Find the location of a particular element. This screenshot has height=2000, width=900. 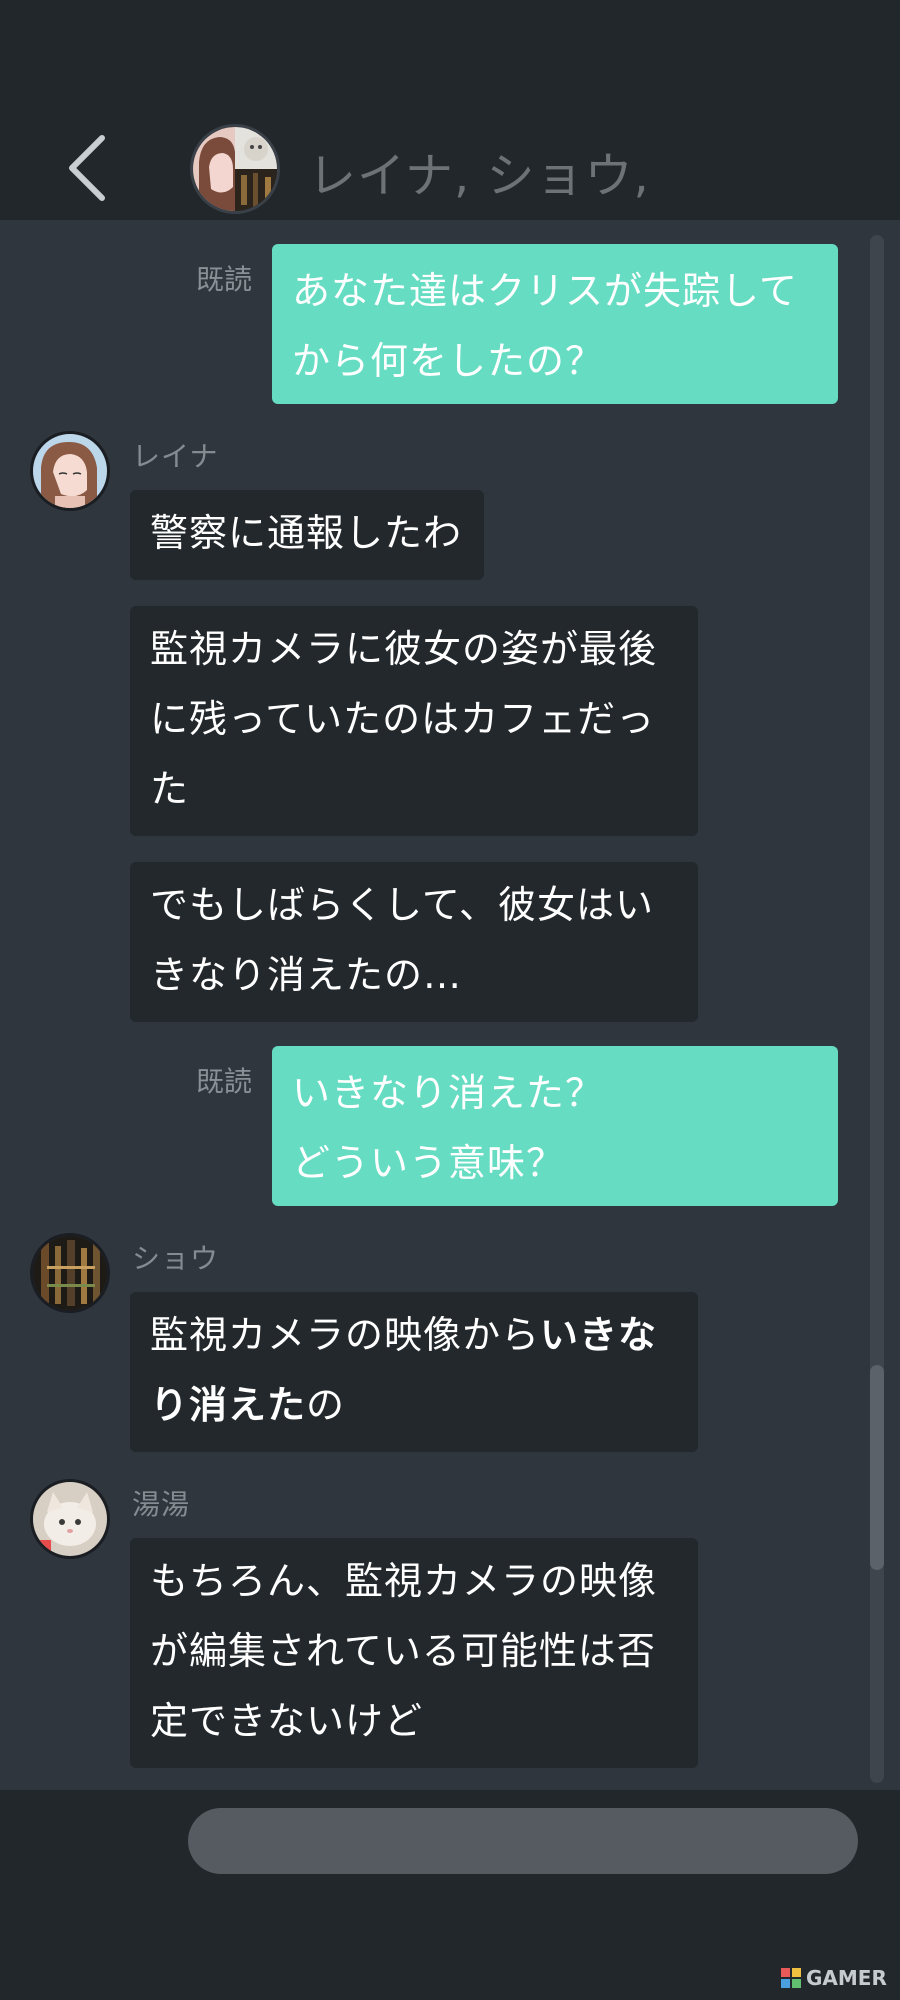

message-line: 定できないけど is located at coordinates (287, 1721).